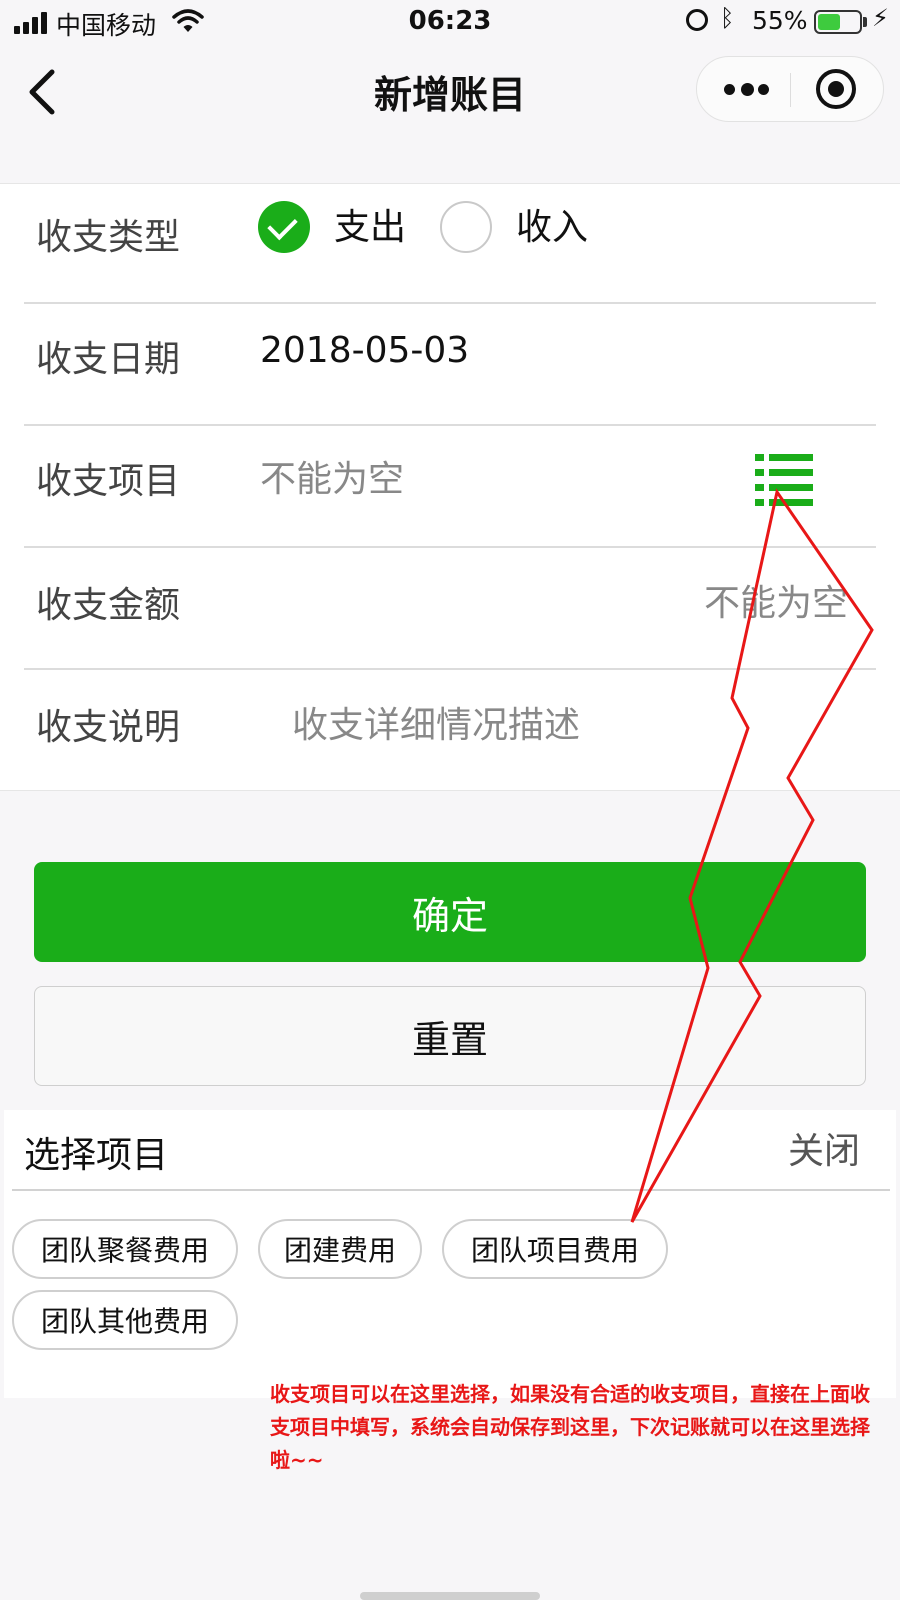  Describe the element at coordinates (552, 224) in the screenshot. I see `radio-income-label: 收入` at that location.